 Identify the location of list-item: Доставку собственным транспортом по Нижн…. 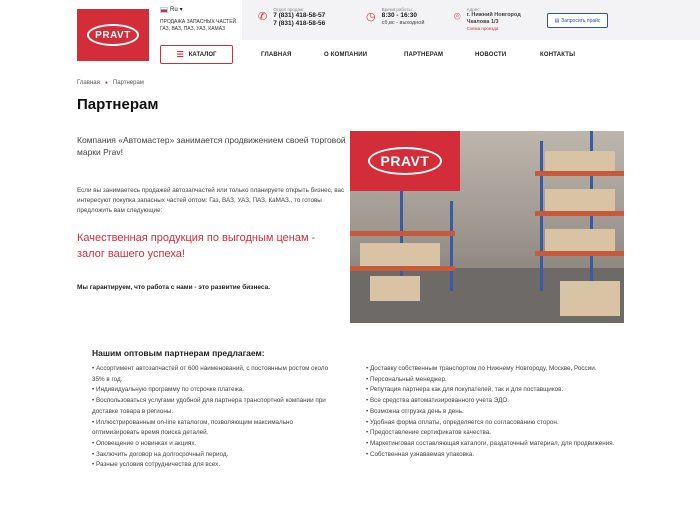
(491, 369).